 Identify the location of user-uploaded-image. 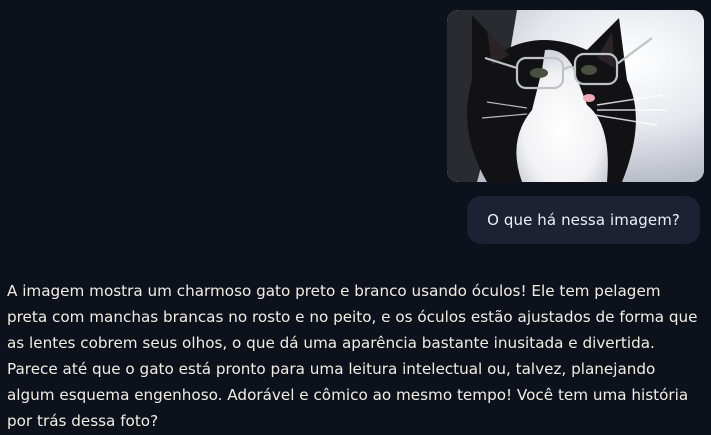
(575, 96).